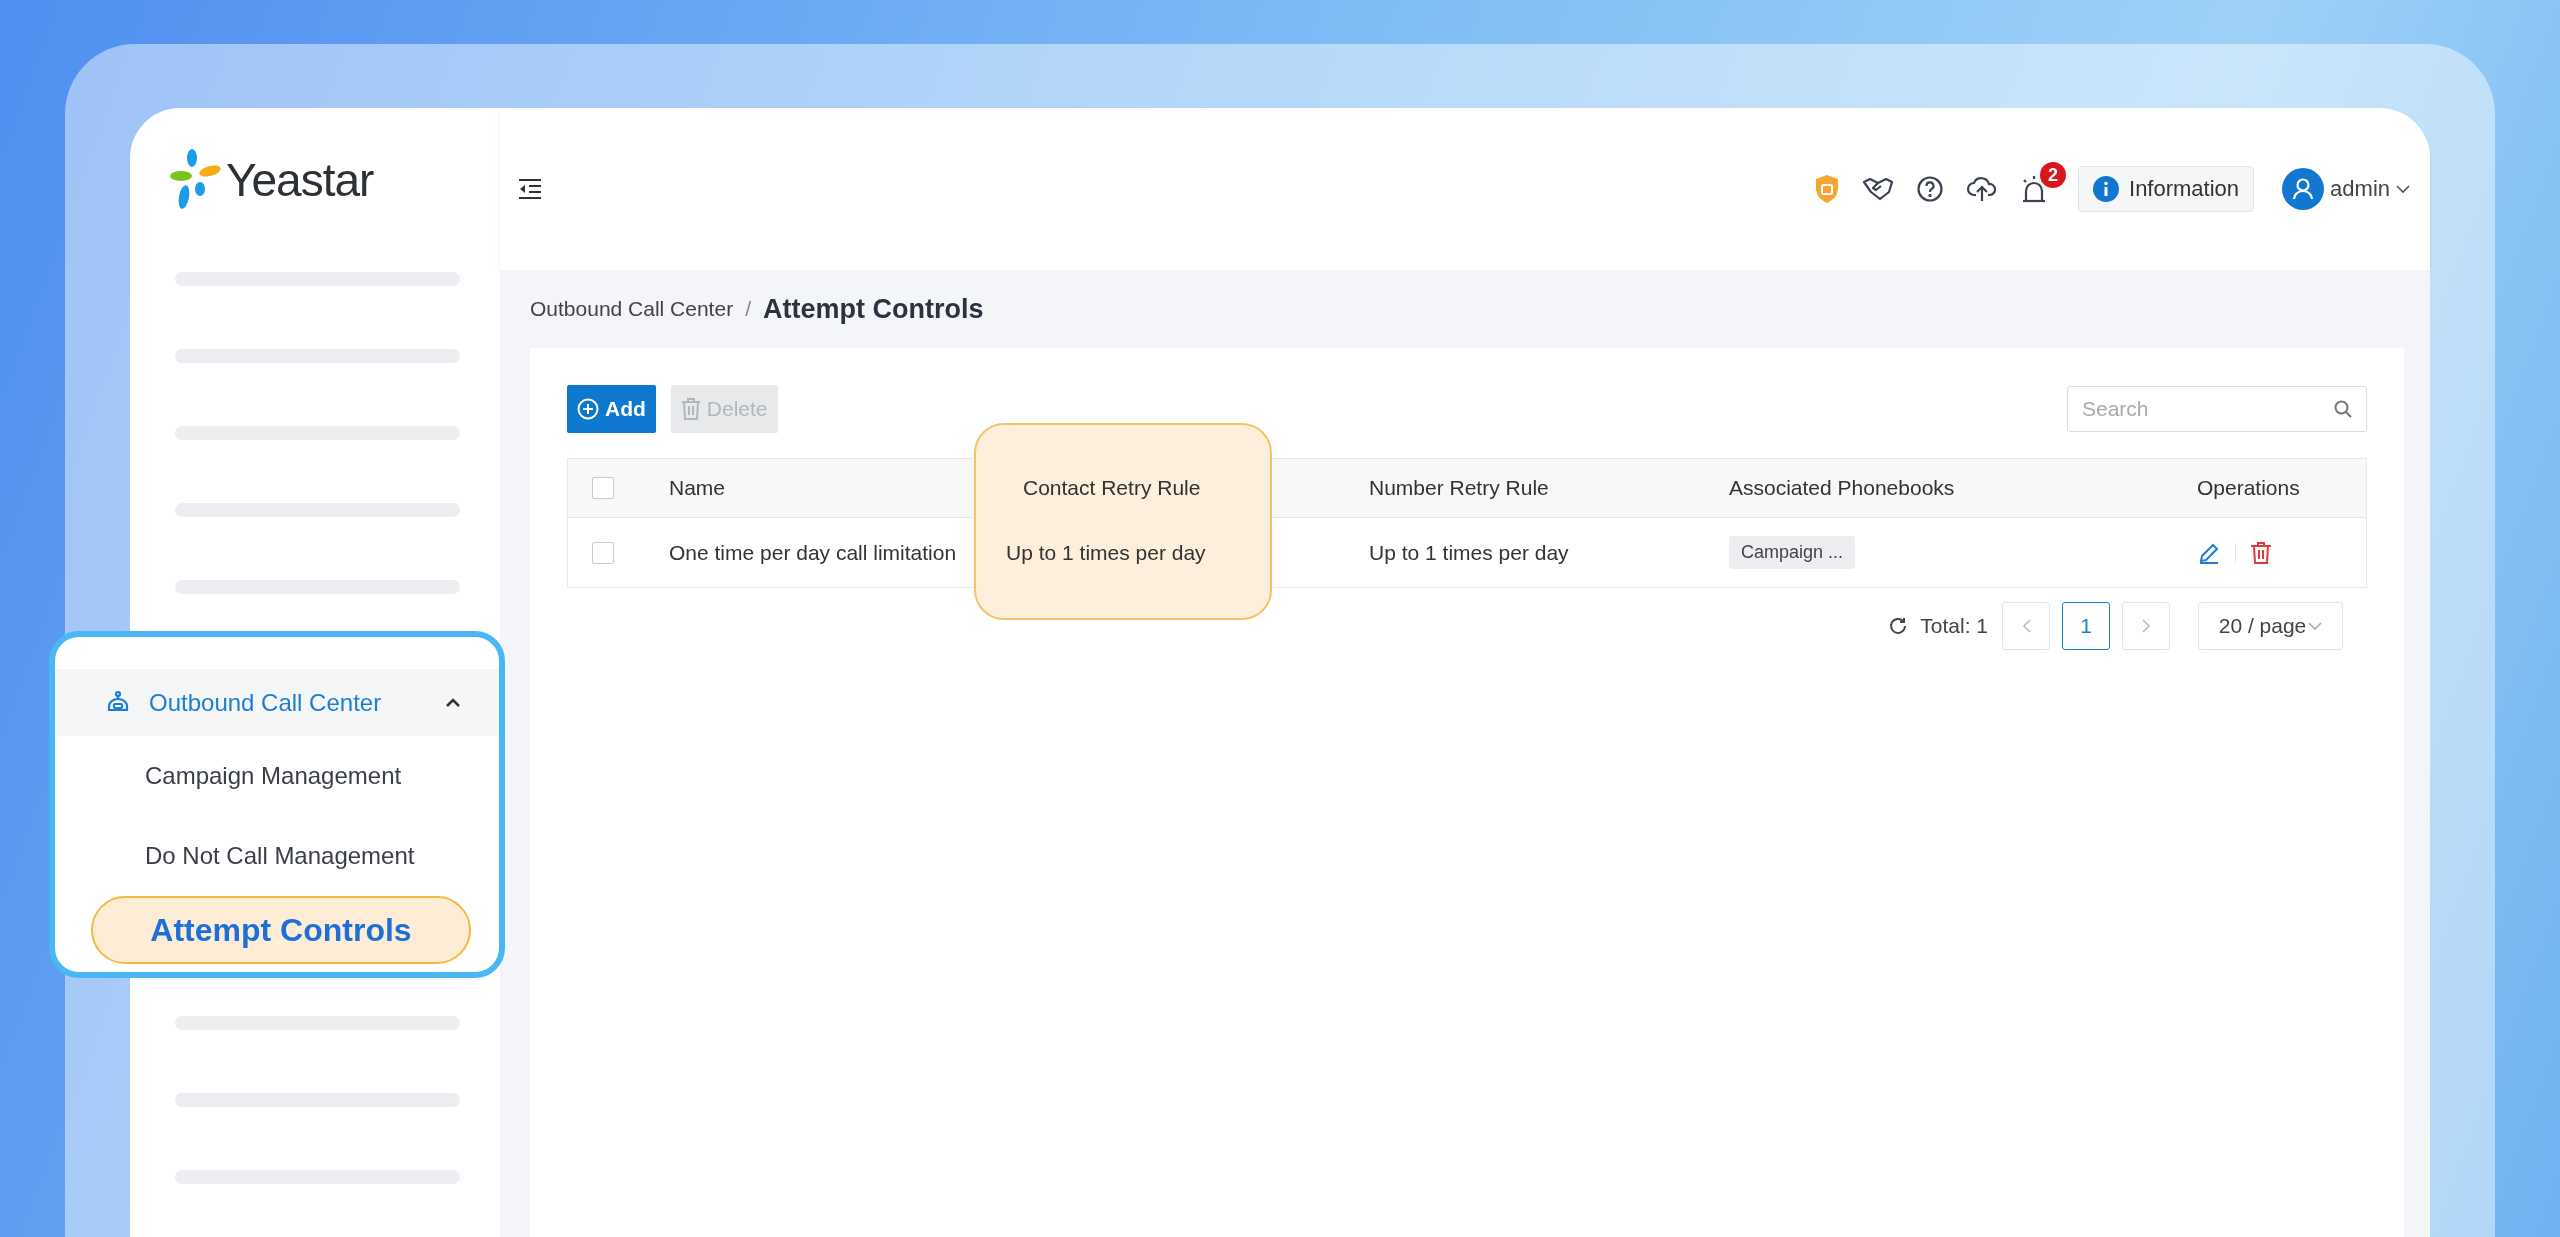 The image size is (2560, 1237). What do you see at coordinates (1842, 488) in the screenshot?
I see `column-header: Associated Phonebooks` at bounding box center [1842, 488].